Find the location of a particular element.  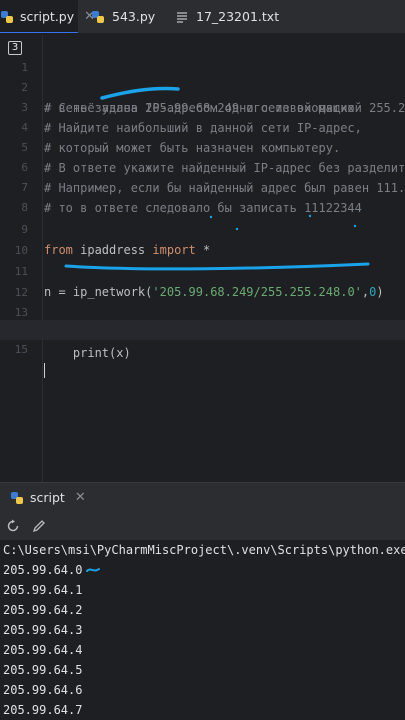

console-output-line: 205.99.64.6 is located at coordinates (43, 690).